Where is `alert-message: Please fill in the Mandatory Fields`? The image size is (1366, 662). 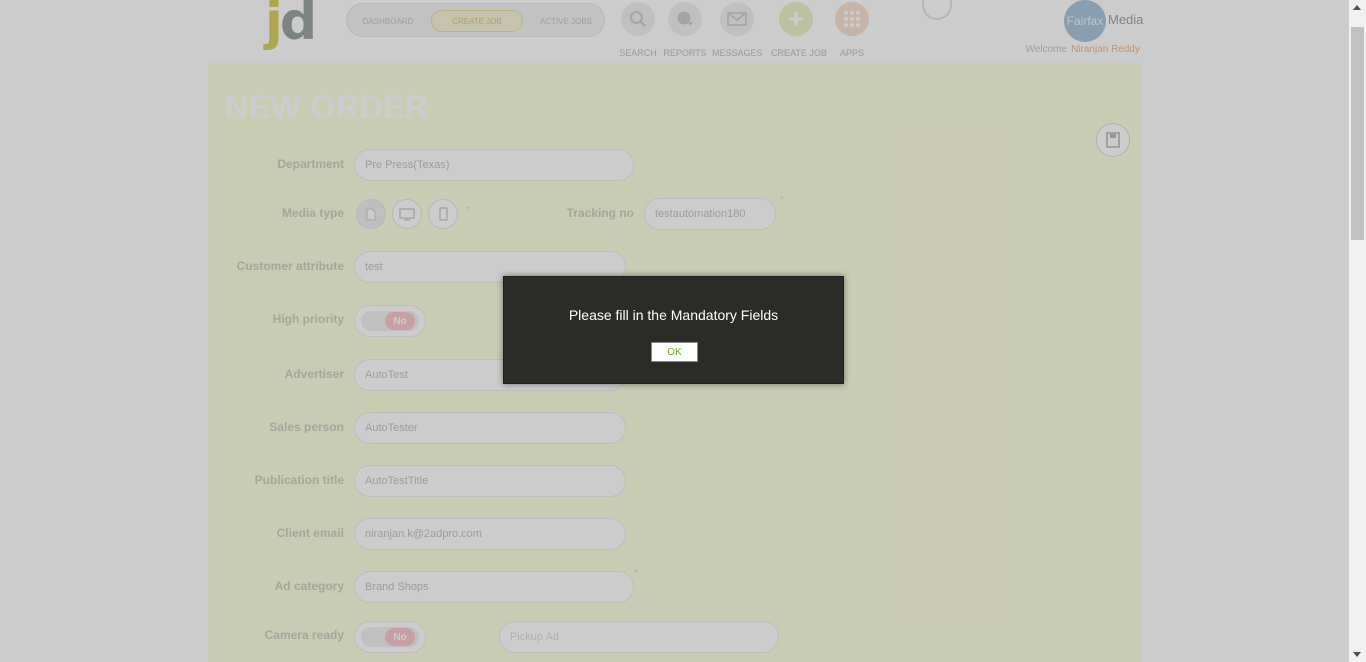
alert-message: Please fill in the Mandatory Fields is located at coordinates (673, 315).